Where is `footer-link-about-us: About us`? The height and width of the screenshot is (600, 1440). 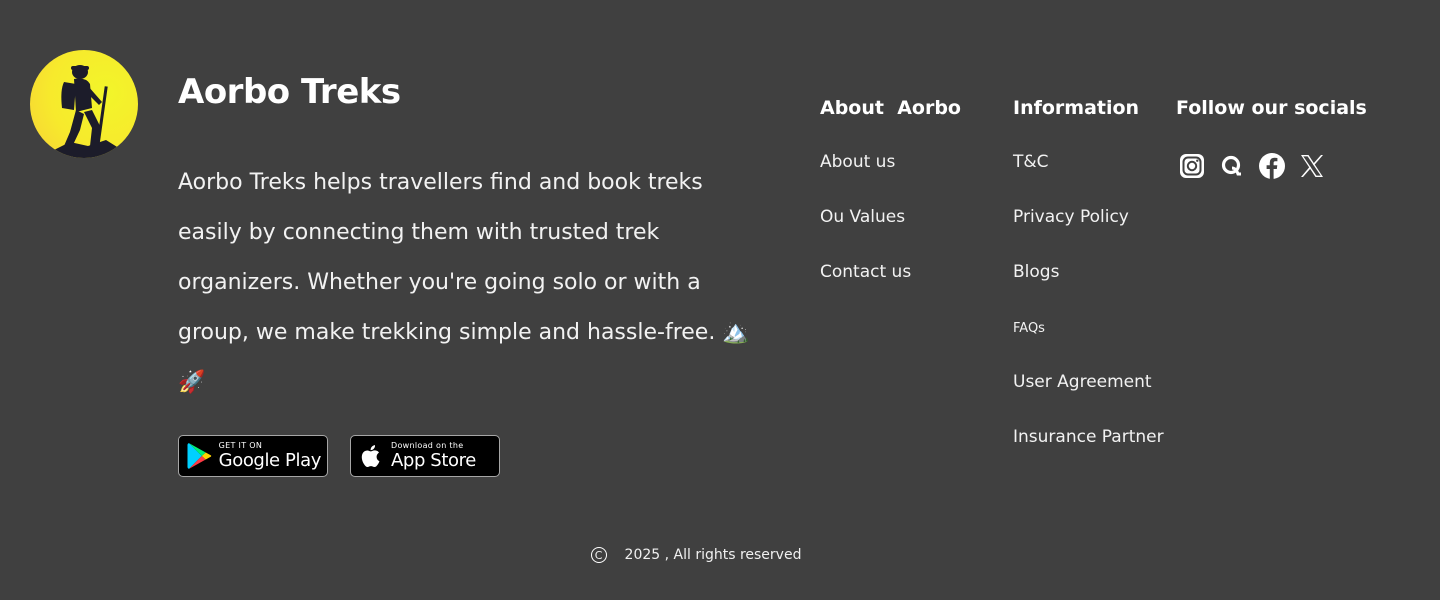 footer-link-about-us: About us is located at coordinates (857, 162).